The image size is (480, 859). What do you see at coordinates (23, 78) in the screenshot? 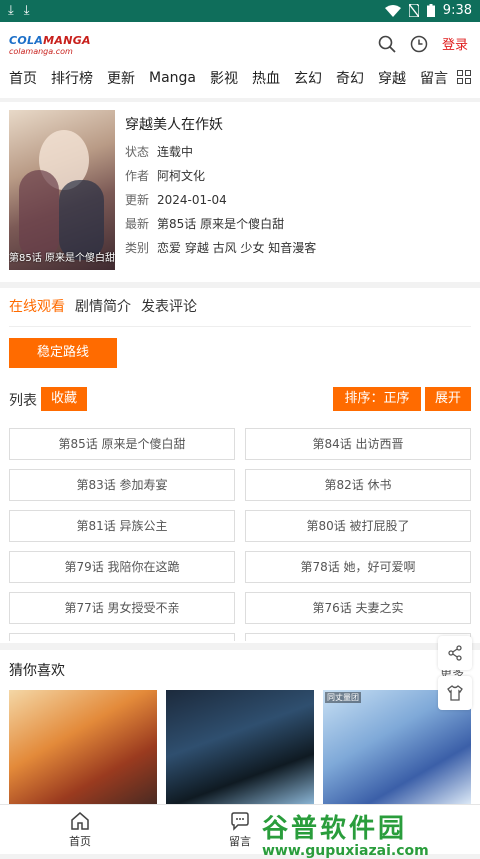
I see `nav-item-home: 首页` at bounding box center [23, 78].